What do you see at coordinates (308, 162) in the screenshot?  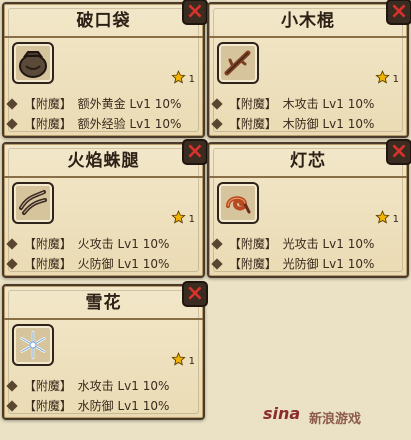 I see `card-title: 灯芯` at bounding box center [308, 162].